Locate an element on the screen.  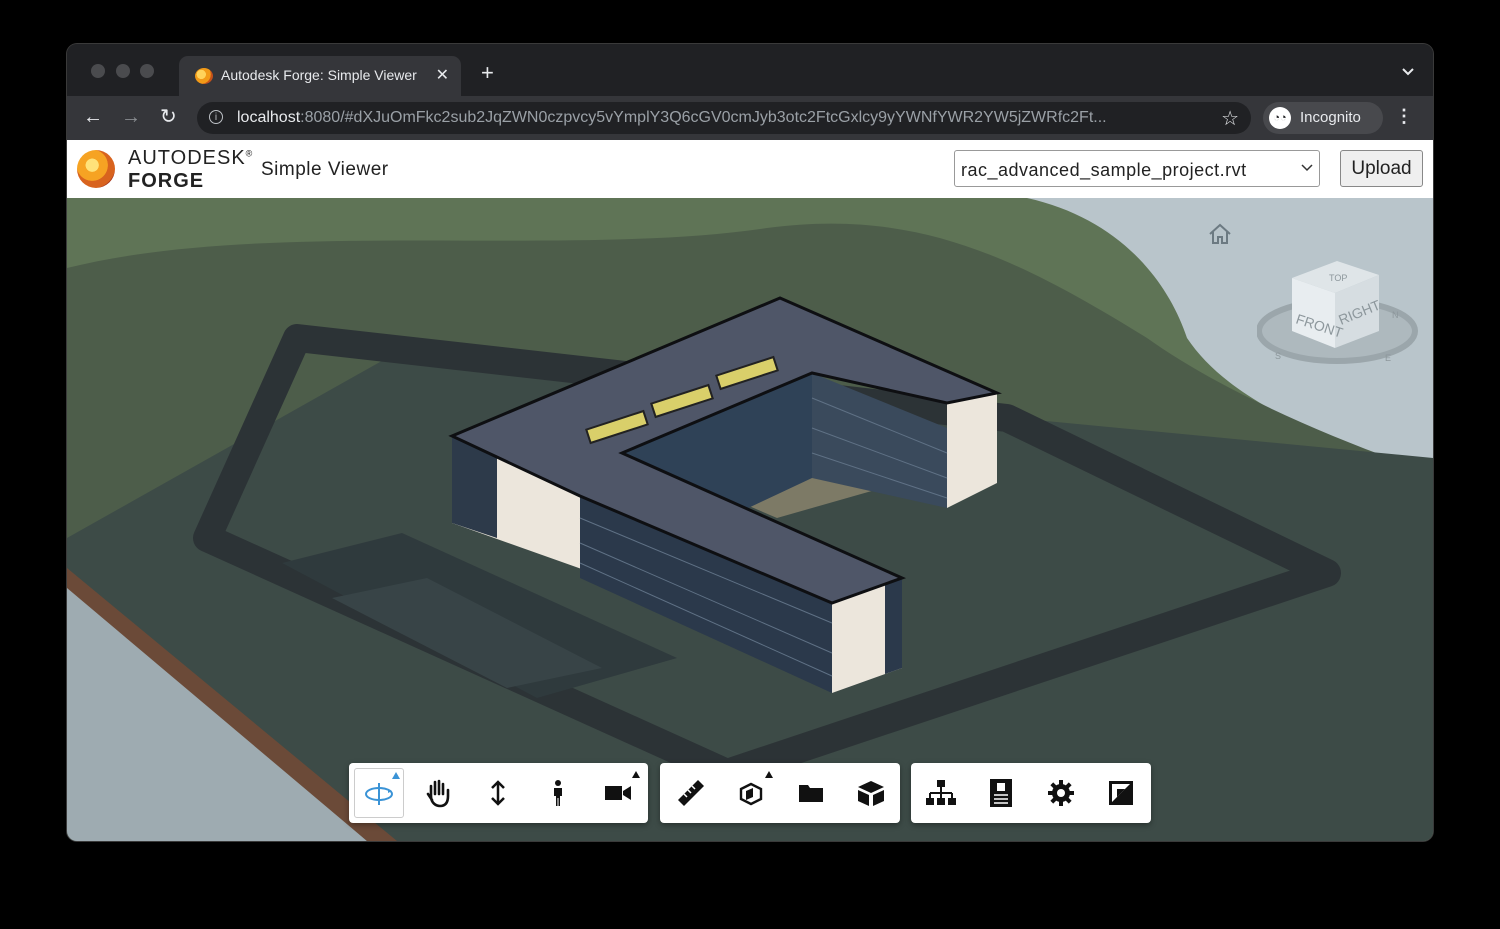
bookmark-star-icon: ☆ is located at coordinates (1230, 118).